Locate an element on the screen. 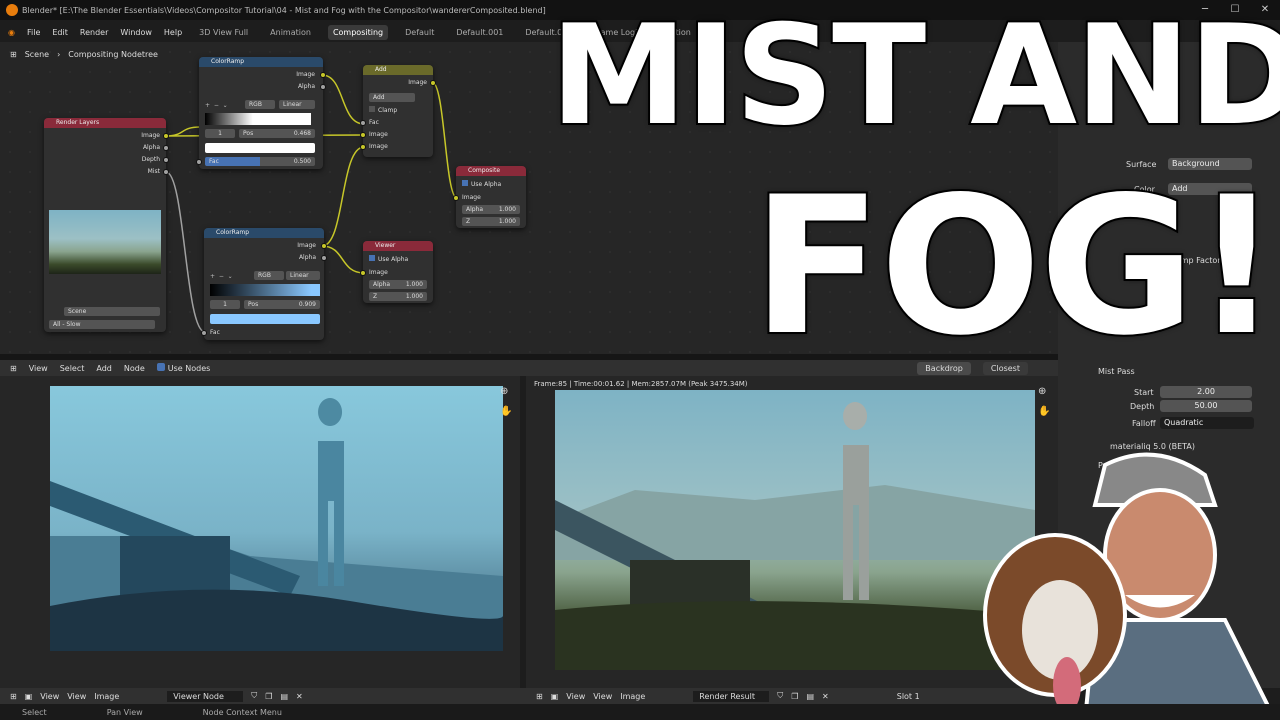  tab-default: Default is located at coordinates (419, 32).